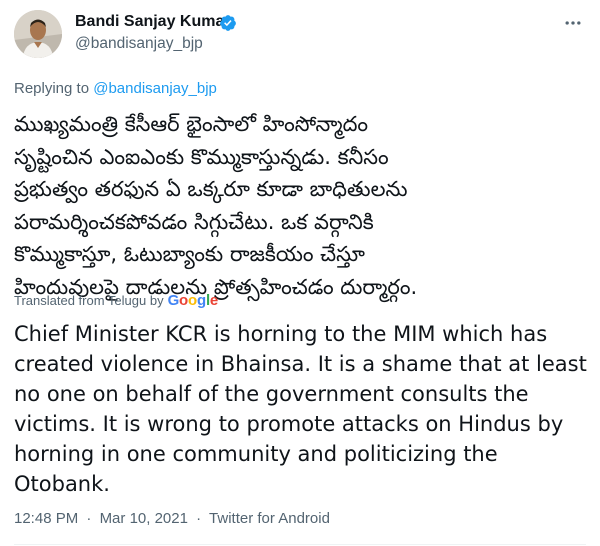 The image size is (600, 546). I want to click on avatar-image, so click(38, 34).